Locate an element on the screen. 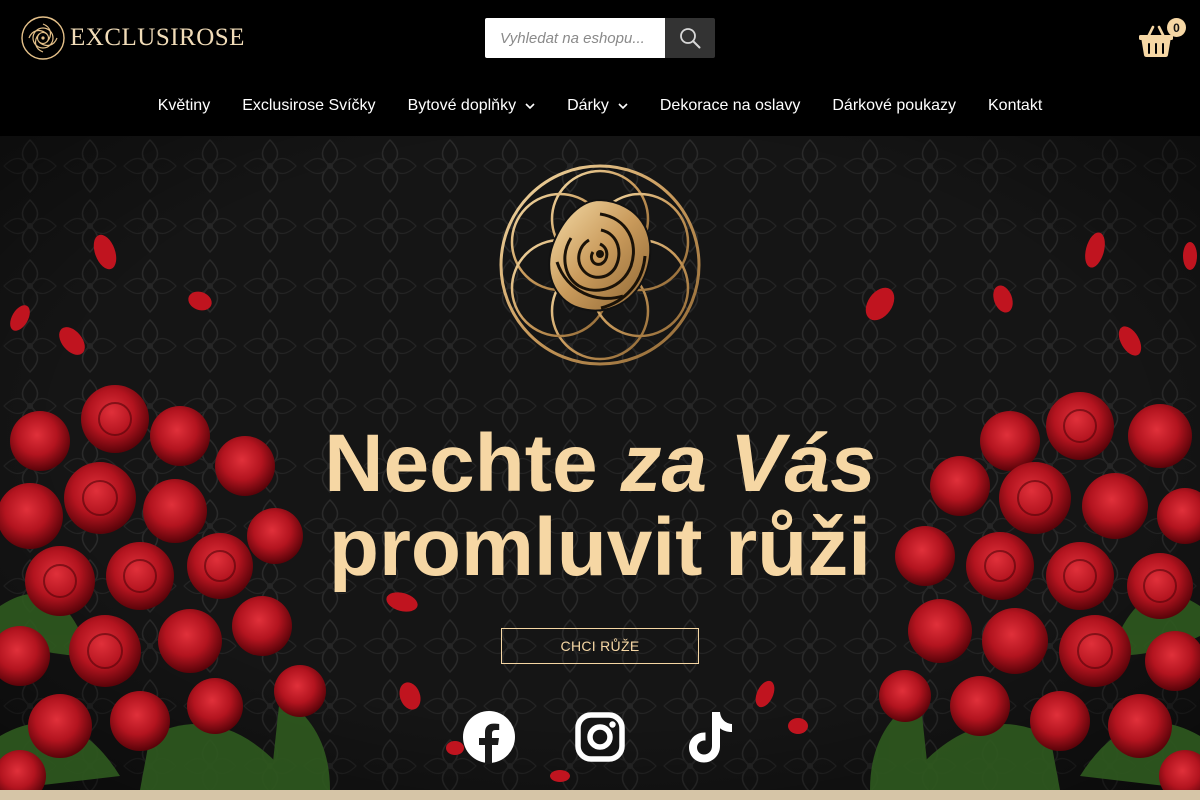 This screenshot has height=800, width=1200. nav-item-label: Exclusirose Svíčky is located at coordinates (309, 105).